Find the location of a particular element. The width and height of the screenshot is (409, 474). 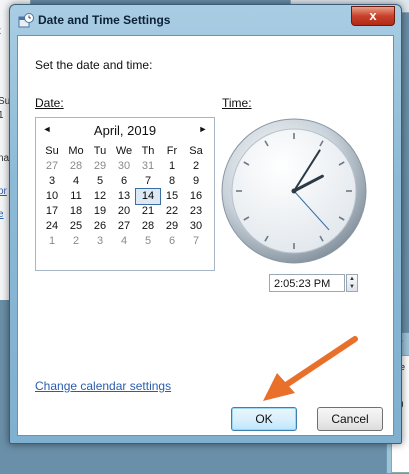

calendar-day: 21 is located at coordinates (148, 211).